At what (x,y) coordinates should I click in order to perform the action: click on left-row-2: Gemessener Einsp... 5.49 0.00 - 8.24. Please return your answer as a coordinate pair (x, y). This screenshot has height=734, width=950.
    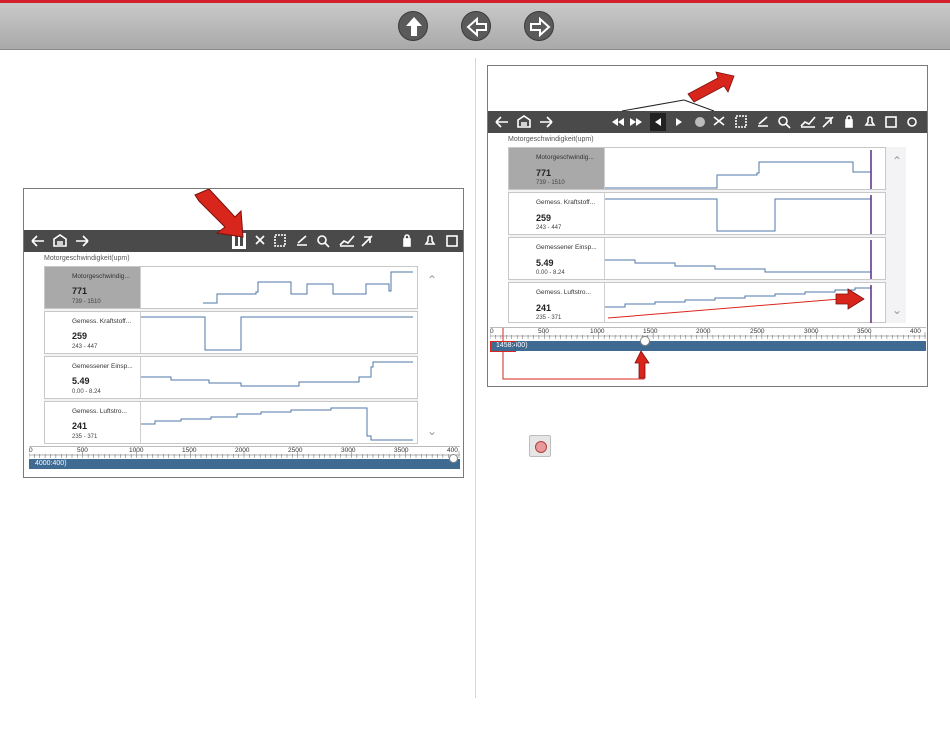
    Looking at the image, I should click on (231, 377).